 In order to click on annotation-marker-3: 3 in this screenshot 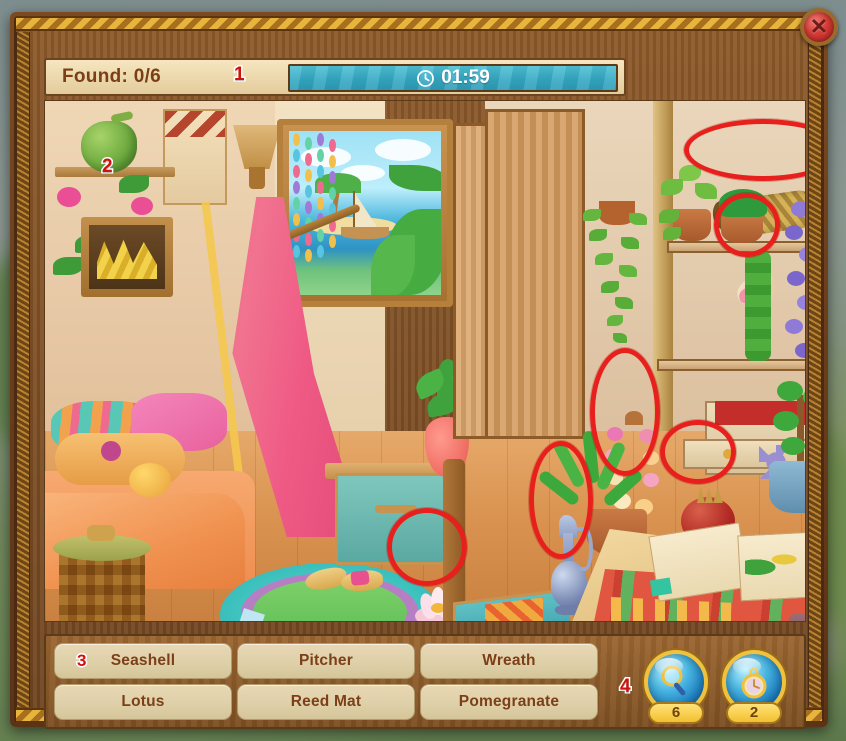, I will do `click(81, 661)`.